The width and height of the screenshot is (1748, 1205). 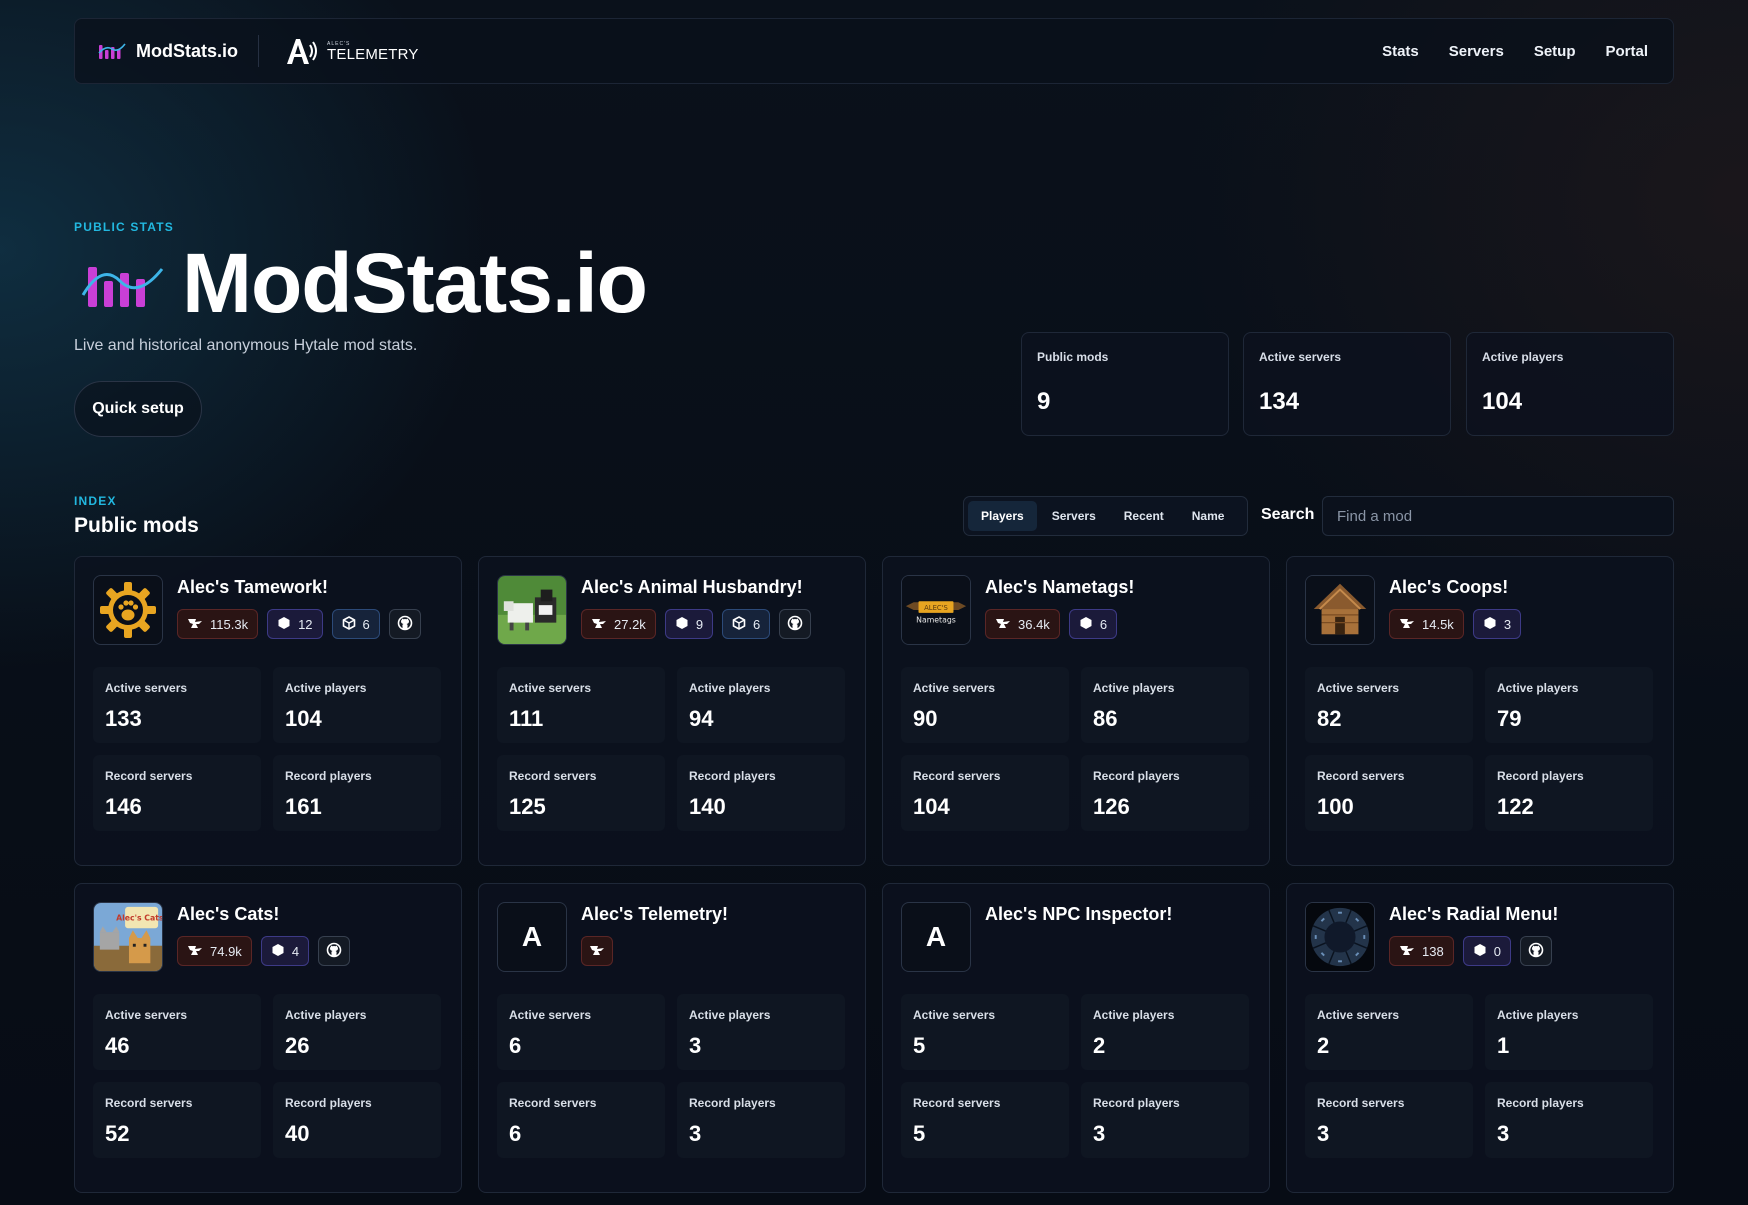 What do you see at coordinates (1497, 951) in the screenshot?
I see `modrinth-count: 0` at bounding box center [1497, 951].